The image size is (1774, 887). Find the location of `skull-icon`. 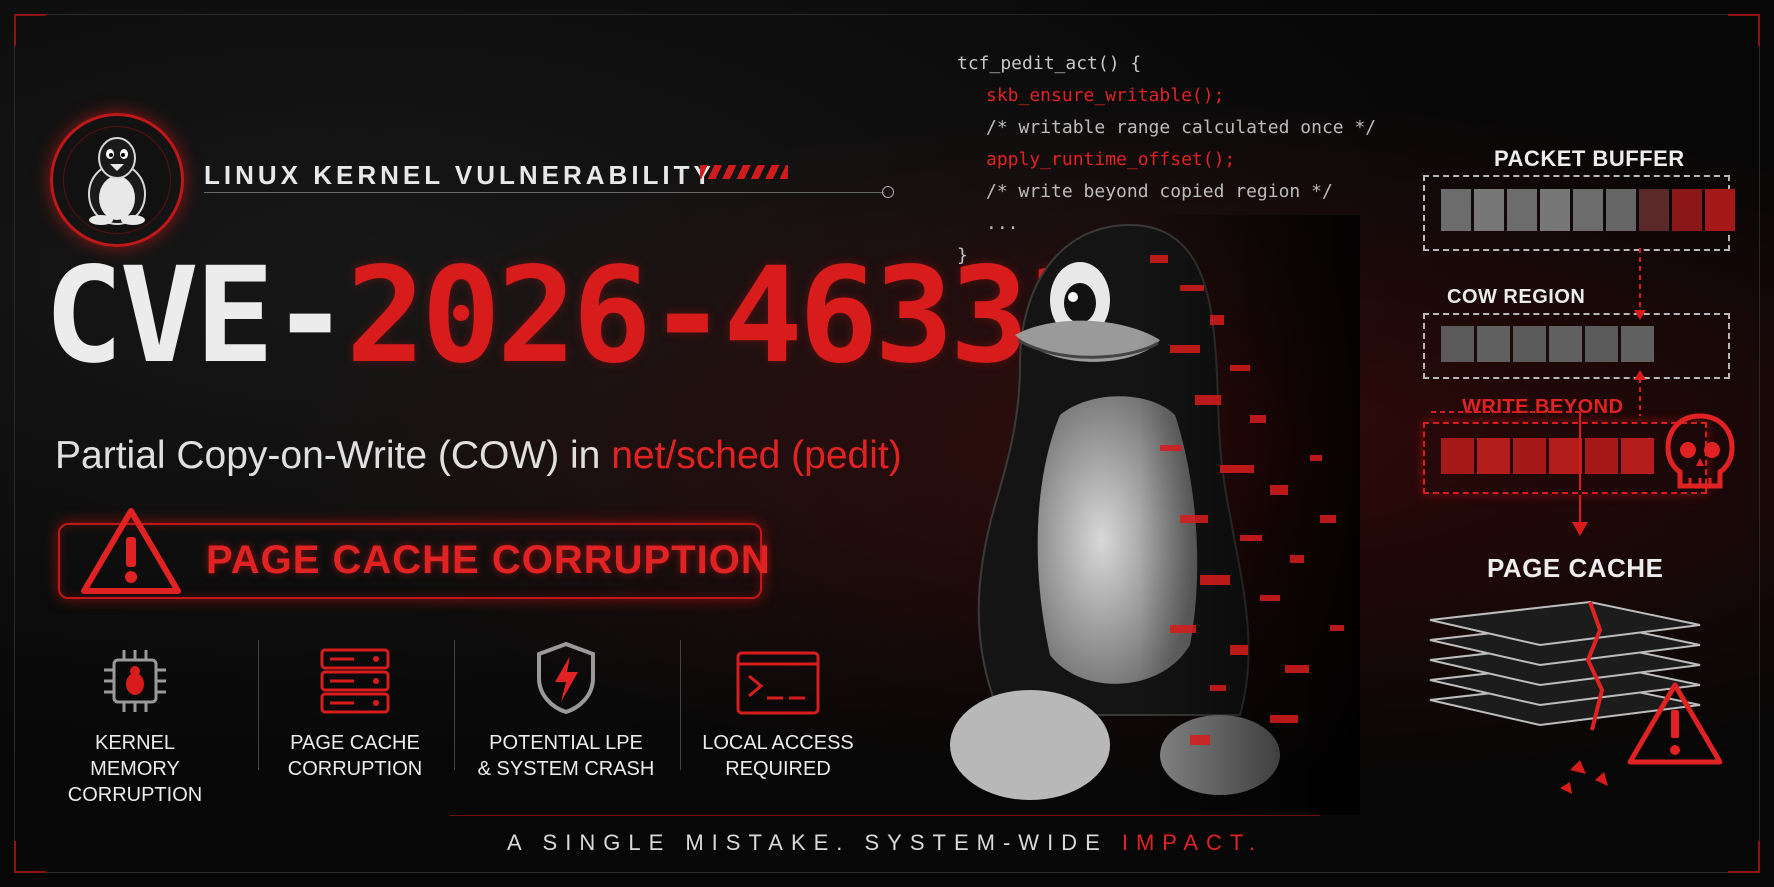

skull-icon is located at coordinates (1700, 451).